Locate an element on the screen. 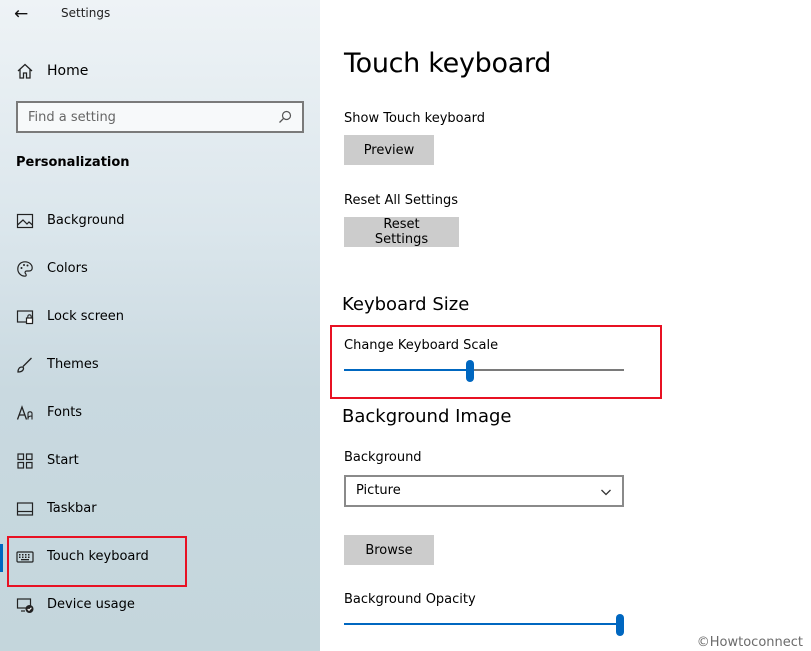 The image size is (811, 651). browse-button: Browse is located at coordinates (389, 550).